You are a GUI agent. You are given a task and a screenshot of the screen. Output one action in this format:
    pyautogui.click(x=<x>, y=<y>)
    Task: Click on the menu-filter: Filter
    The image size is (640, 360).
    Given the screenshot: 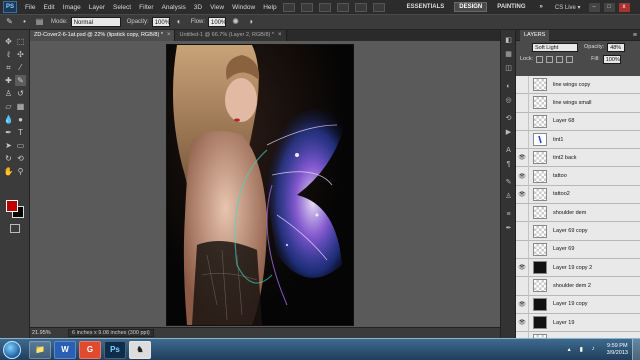 What is the action you would take?
    pyautogui.click(x=146, y=7)
    